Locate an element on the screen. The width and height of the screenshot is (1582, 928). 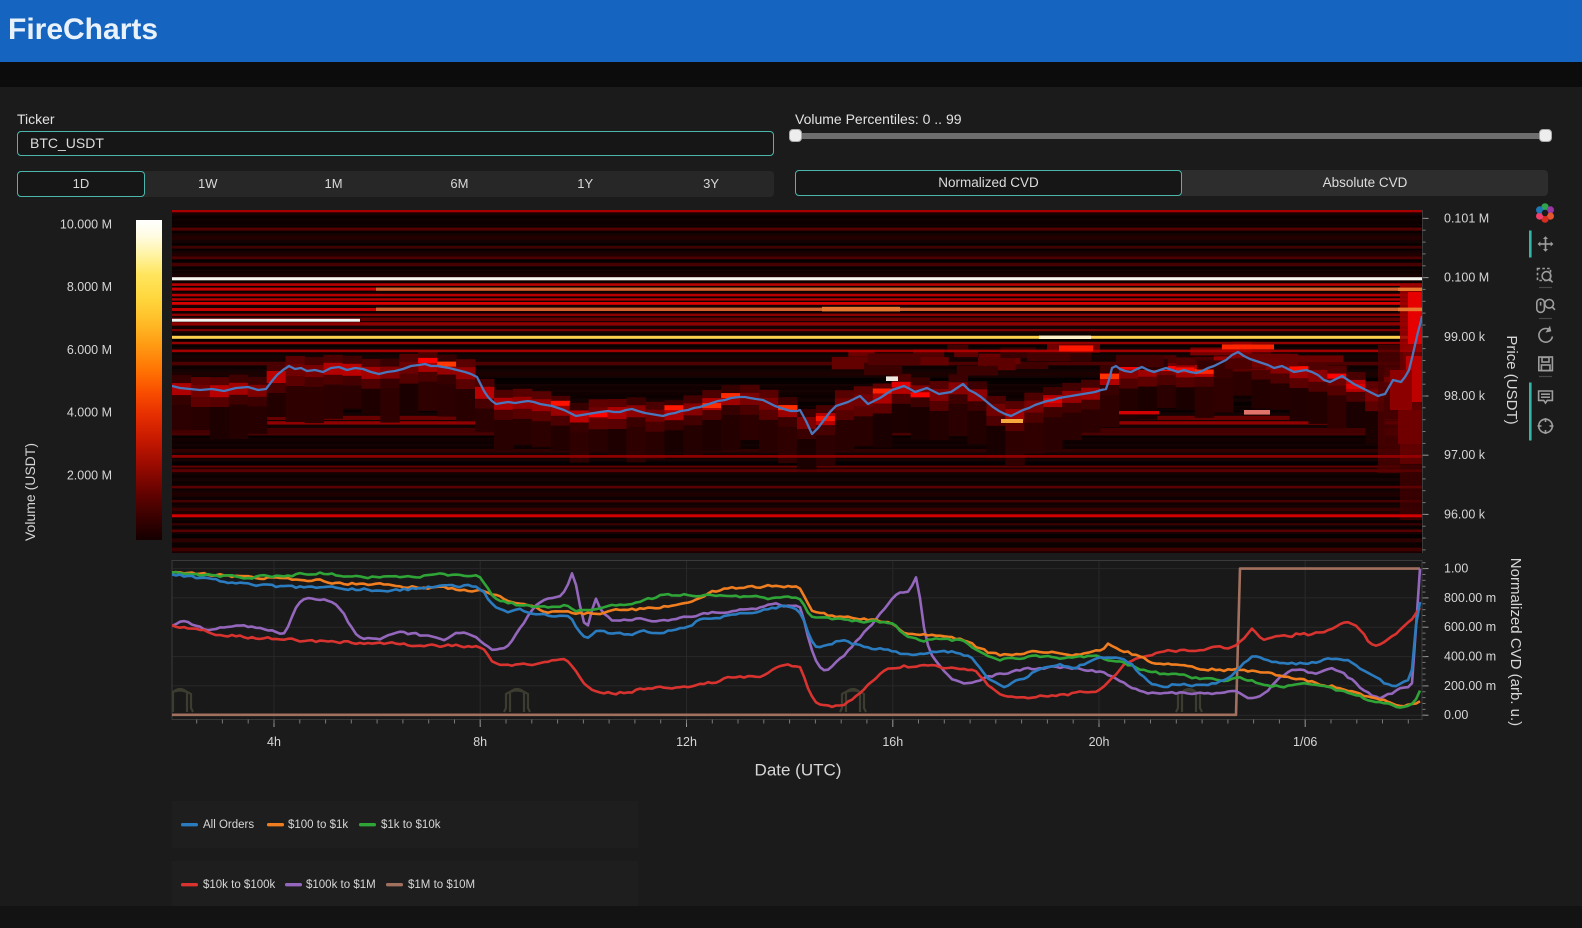
svg-text: All Orders is located at coordinates (228, 825).